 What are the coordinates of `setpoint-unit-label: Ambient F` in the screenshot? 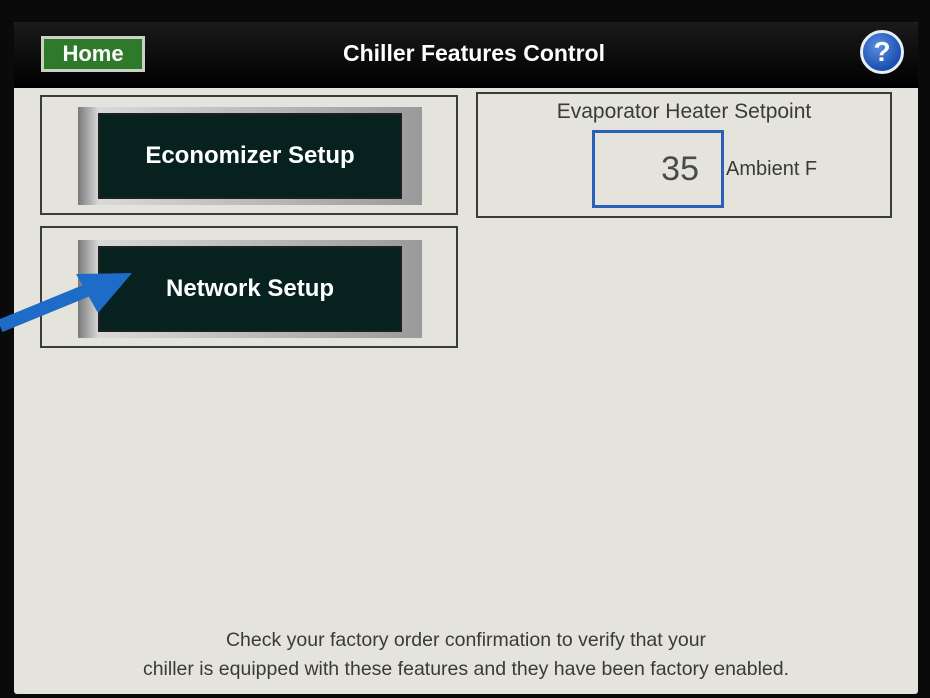 It's located at (772, 169).